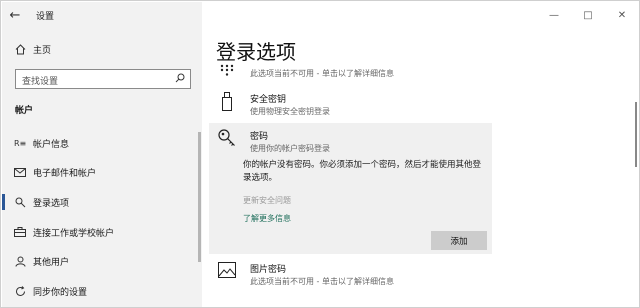  Describe the element at coordinates (227, 71) in the screenshot. I see `pin-keypad-icon` at that location.